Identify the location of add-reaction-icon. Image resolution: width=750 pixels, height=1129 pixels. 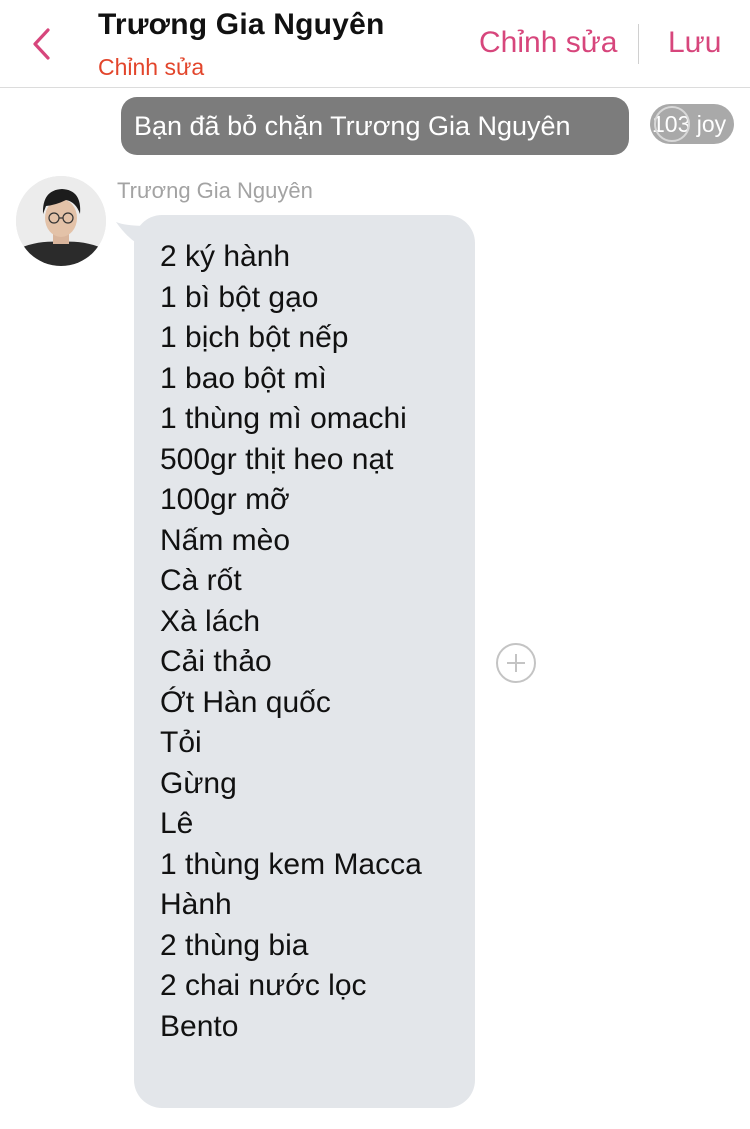
(516, 663).